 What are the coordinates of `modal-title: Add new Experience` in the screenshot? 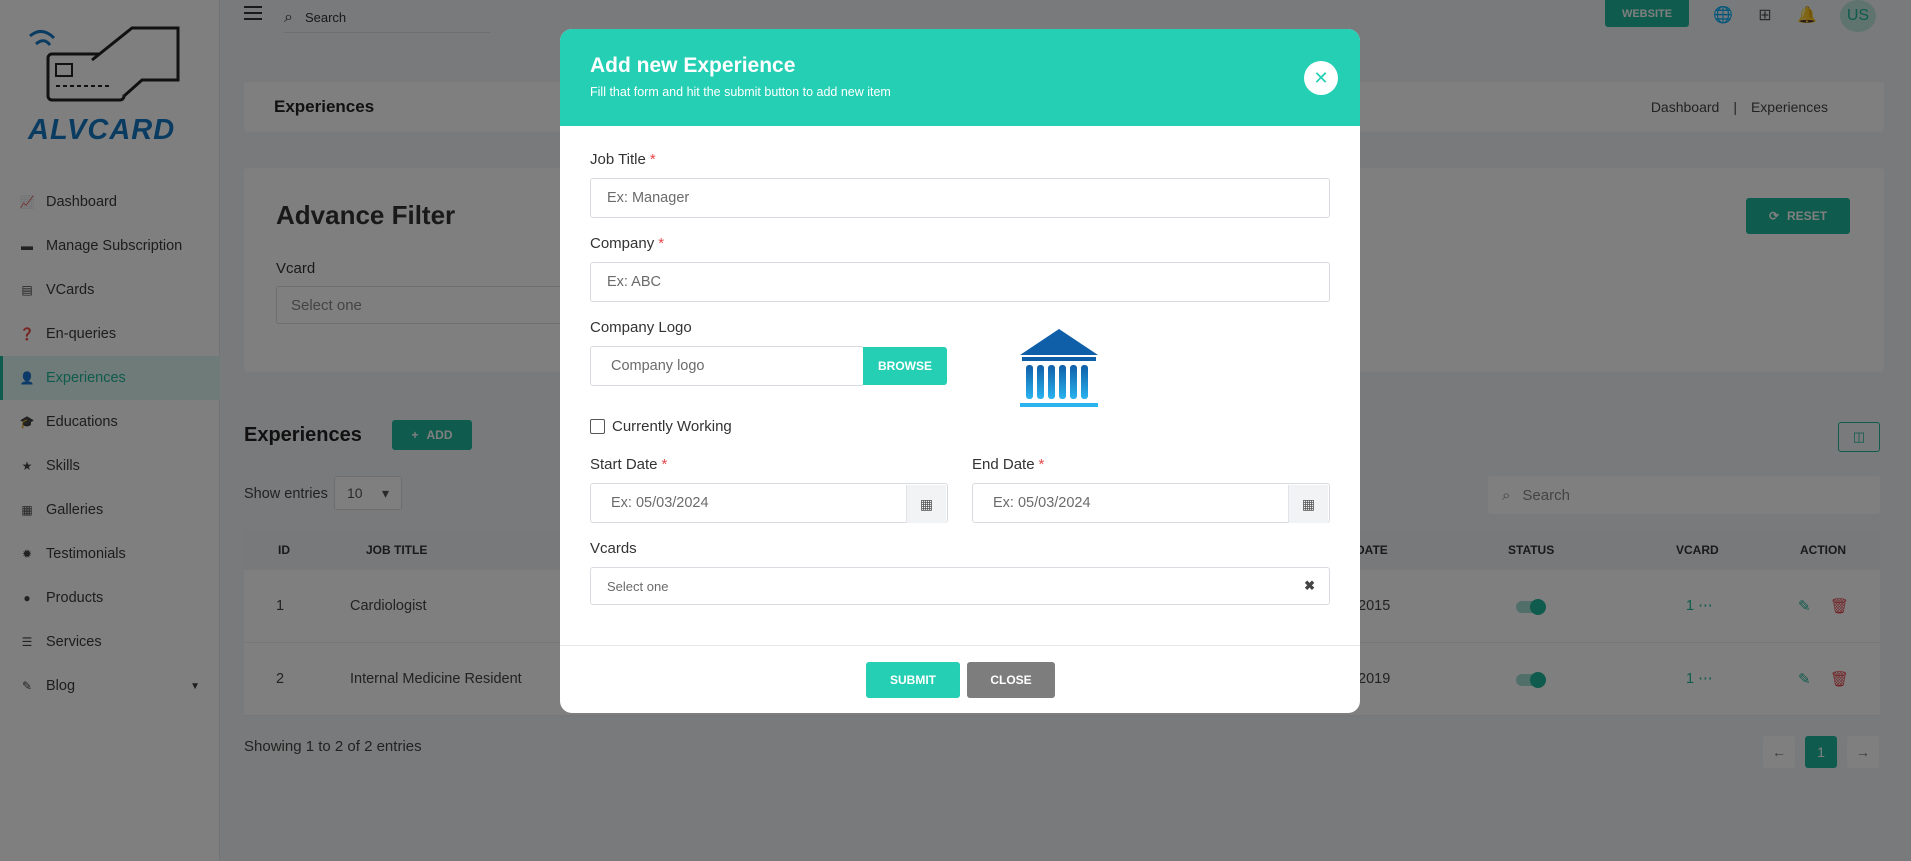 It's located at (693, 65).